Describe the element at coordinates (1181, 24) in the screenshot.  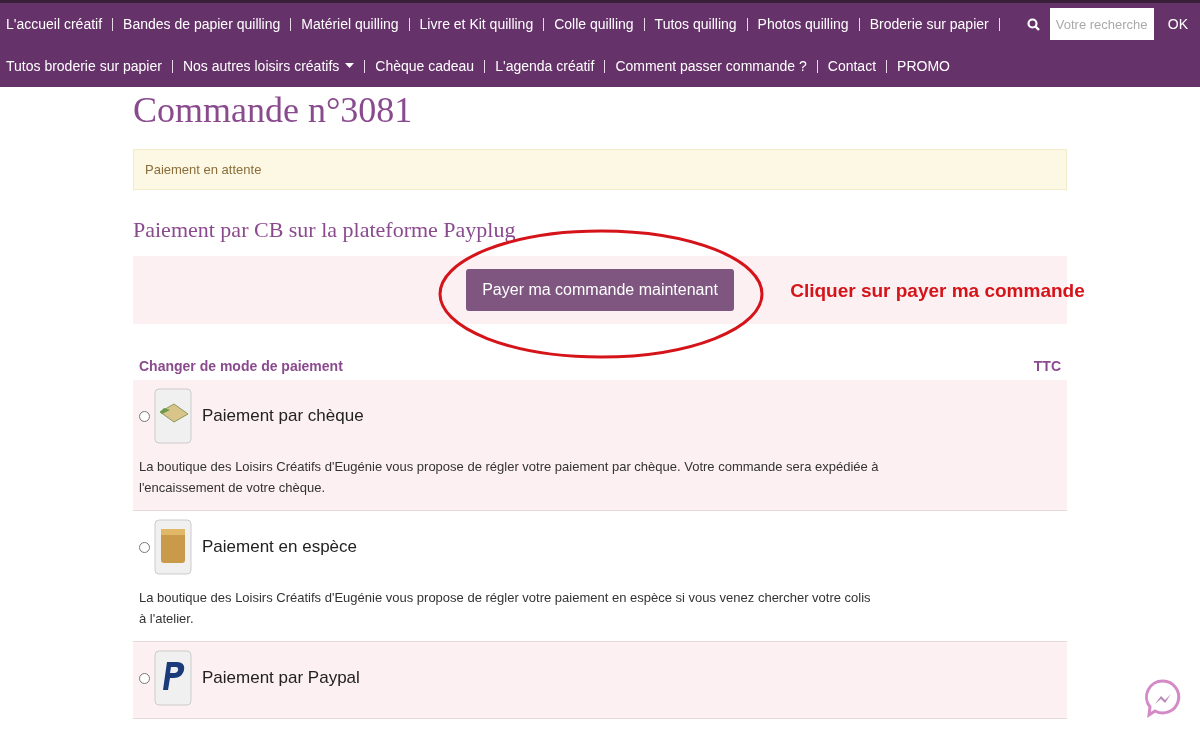
I see `ok-button: OK` at that location.